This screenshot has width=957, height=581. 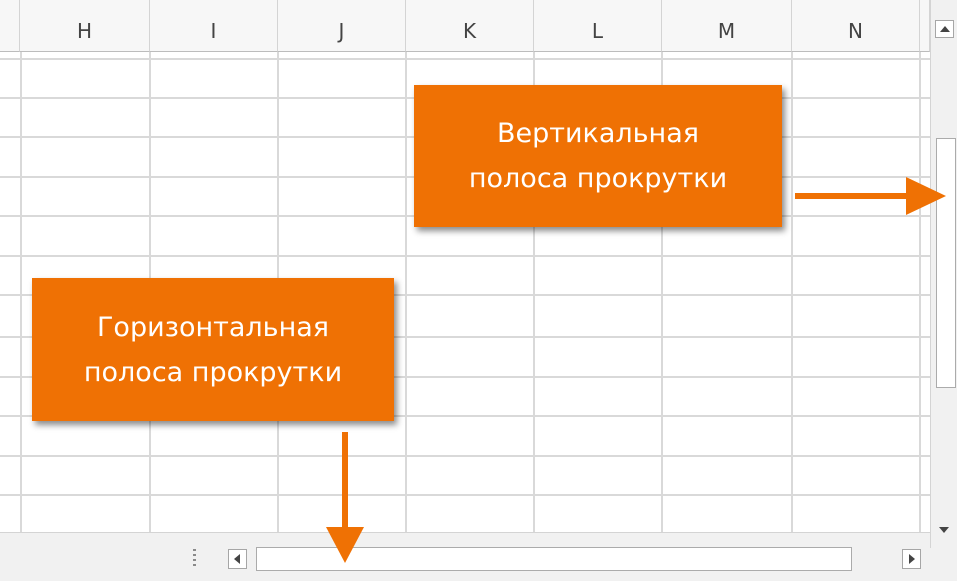 I want to click on callout-line: Горизонтальная, so click(x=213, y=327).